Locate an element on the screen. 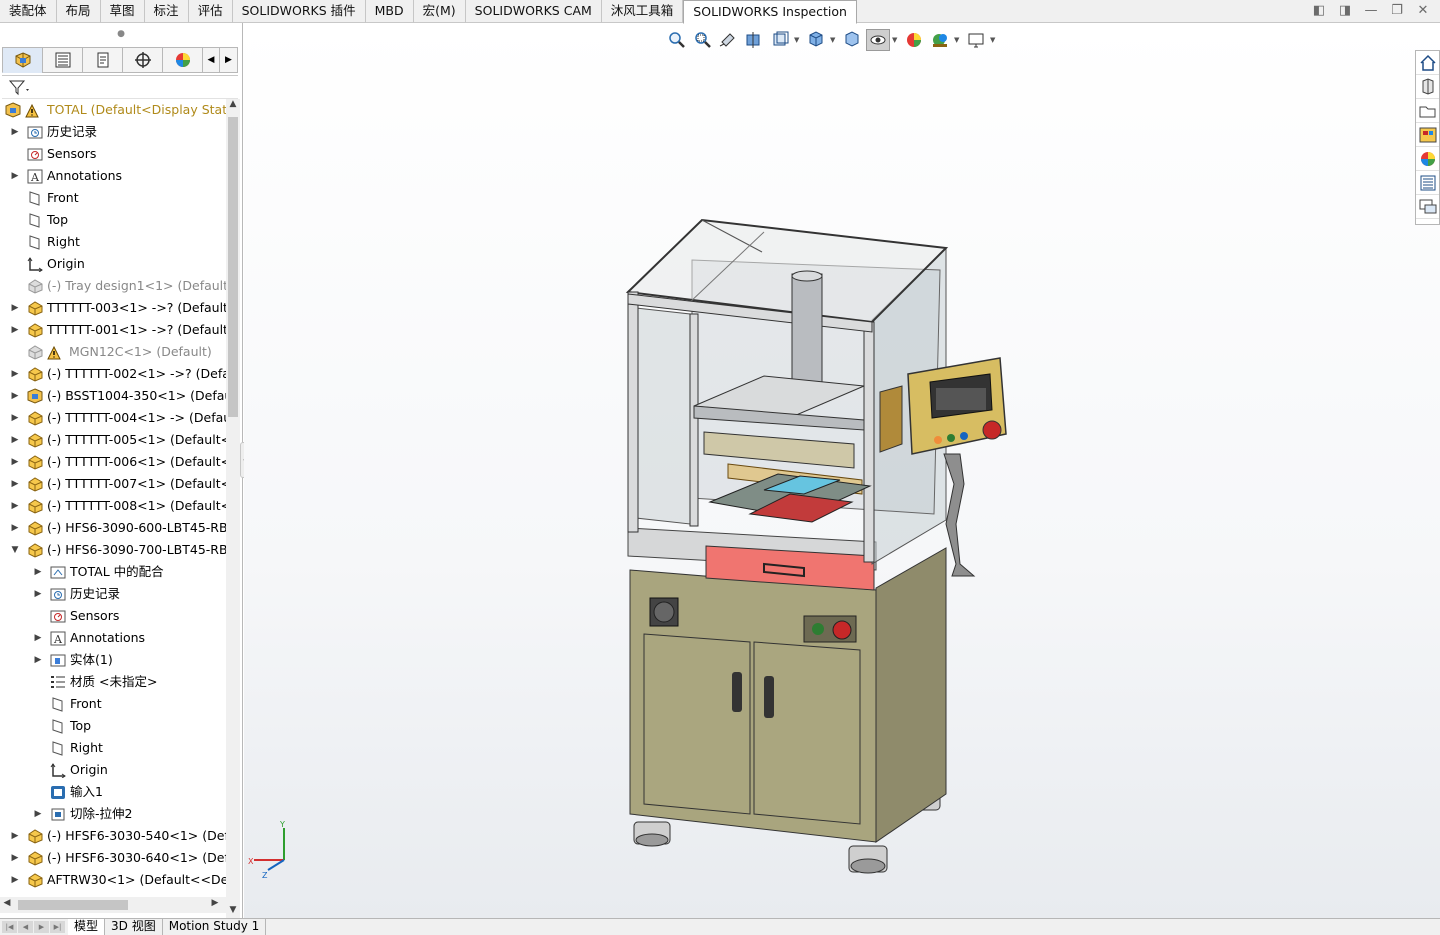 The width and height of the screenshot is (1440, 935). last-tab-icon: ▶| is located at coordinates (57, 927).